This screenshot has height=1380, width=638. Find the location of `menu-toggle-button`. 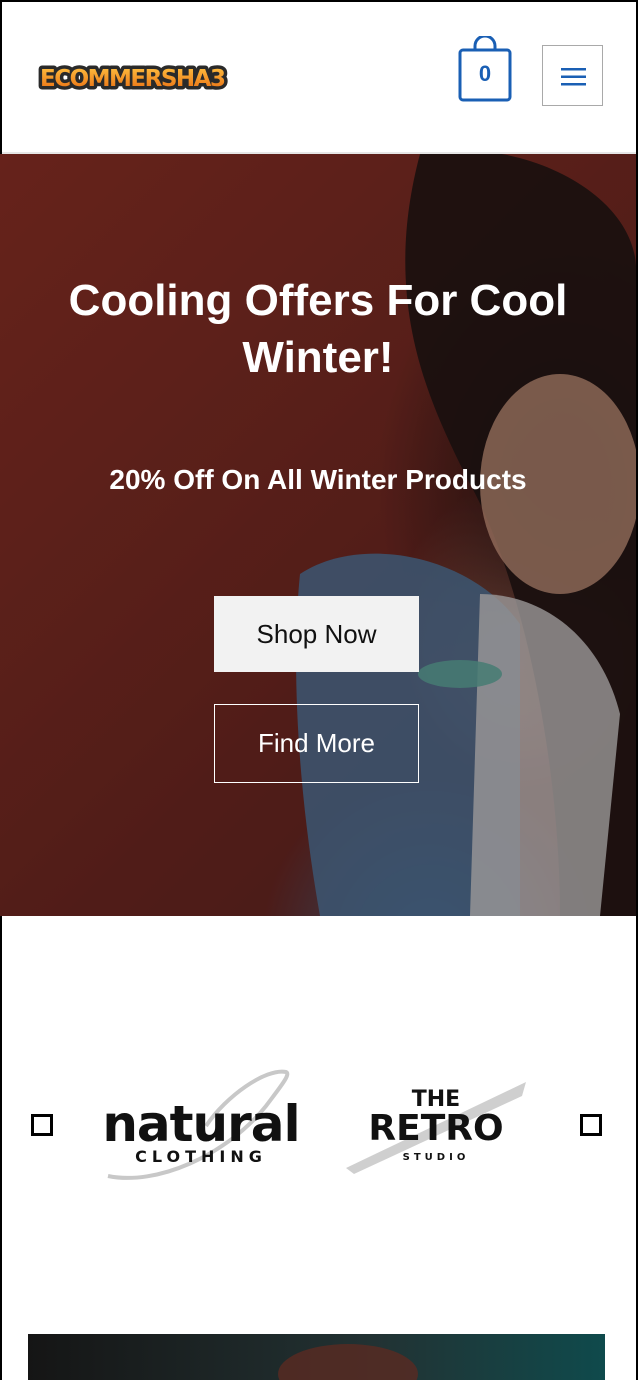

menu-toggle-button is located at coordinates (572, 75).